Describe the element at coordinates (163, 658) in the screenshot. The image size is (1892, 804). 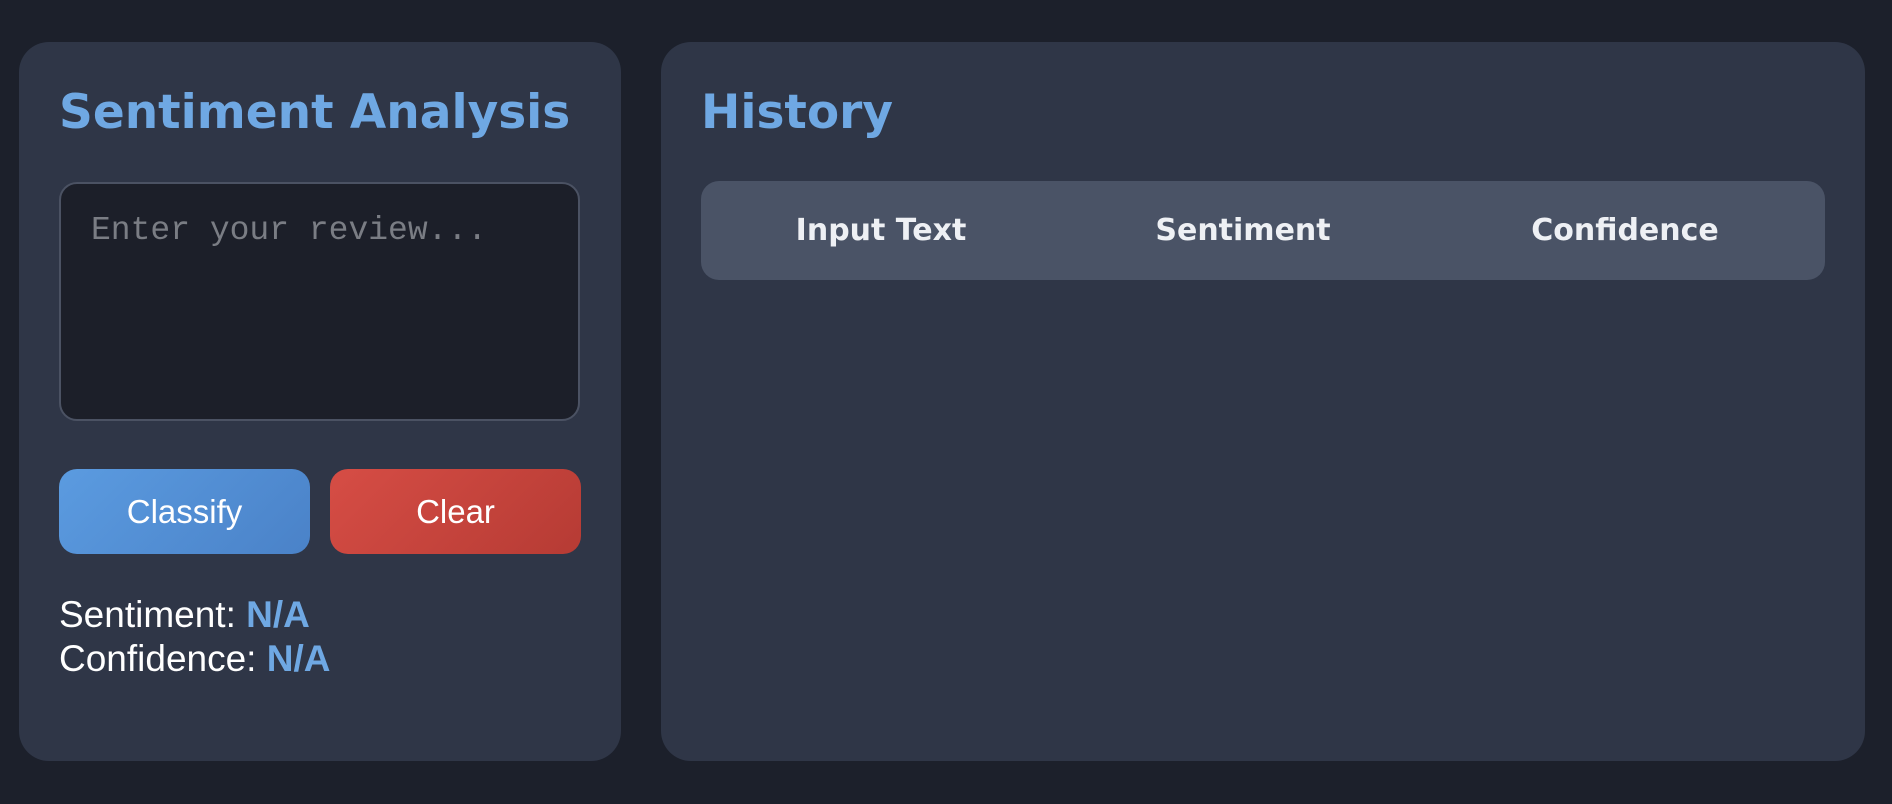
I see `confidence-result-label: Confidence:` at that location.